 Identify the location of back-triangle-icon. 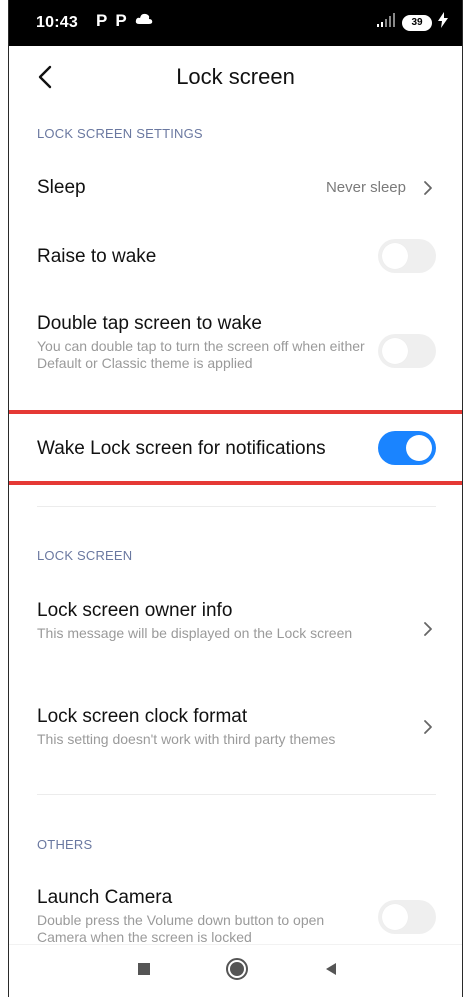
(331, 969).